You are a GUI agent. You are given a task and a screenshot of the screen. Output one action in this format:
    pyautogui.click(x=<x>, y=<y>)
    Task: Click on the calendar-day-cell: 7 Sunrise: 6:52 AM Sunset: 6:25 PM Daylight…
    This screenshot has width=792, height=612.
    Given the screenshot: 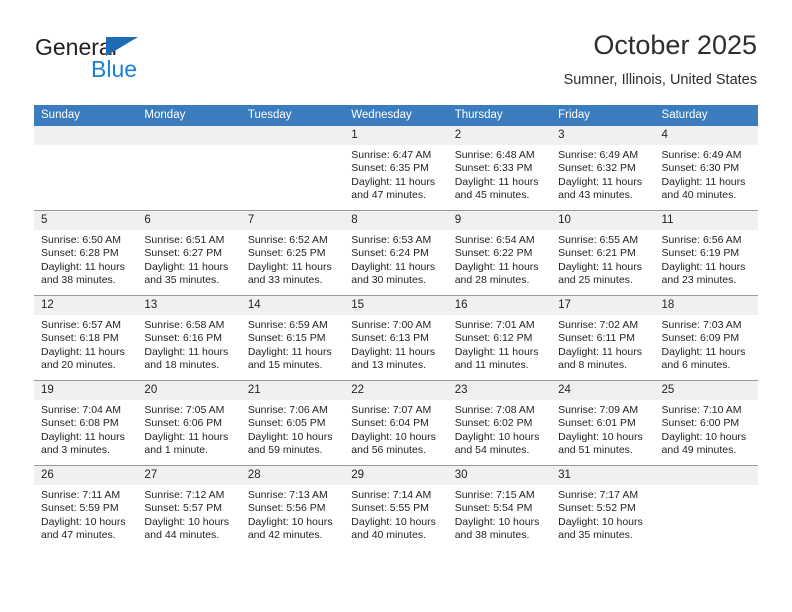 What is the action you would take?
    pyautogui.click(x=292, y=253)
    